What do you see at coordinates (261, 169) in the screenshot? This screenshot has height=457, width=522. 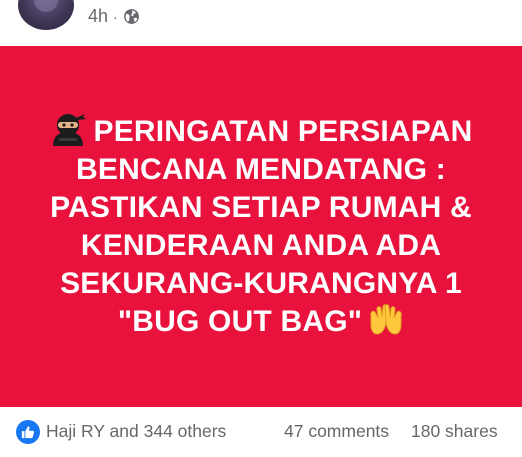 I see `post-line-2: BENCANA MENDATANG :` at bounding box center [261, 169].